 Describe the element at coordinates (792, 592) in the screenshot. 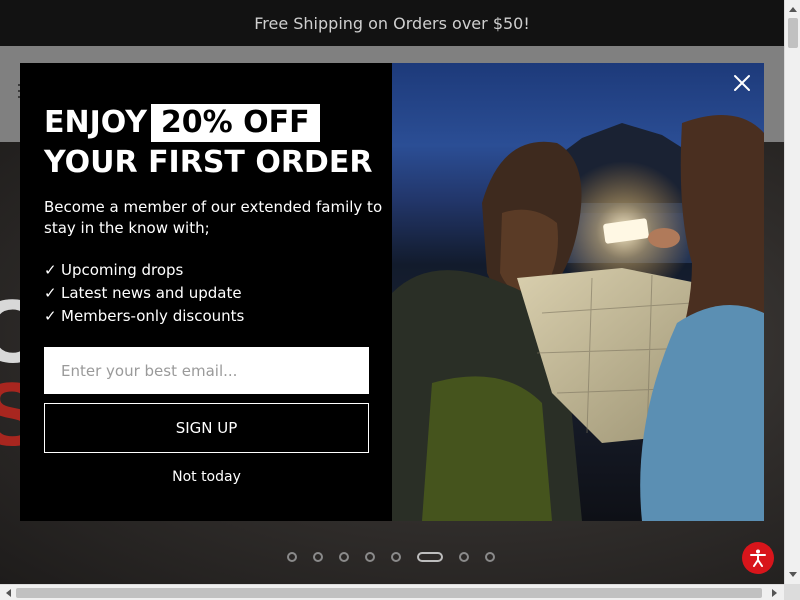

I see `scrollbar-corner` at that location.